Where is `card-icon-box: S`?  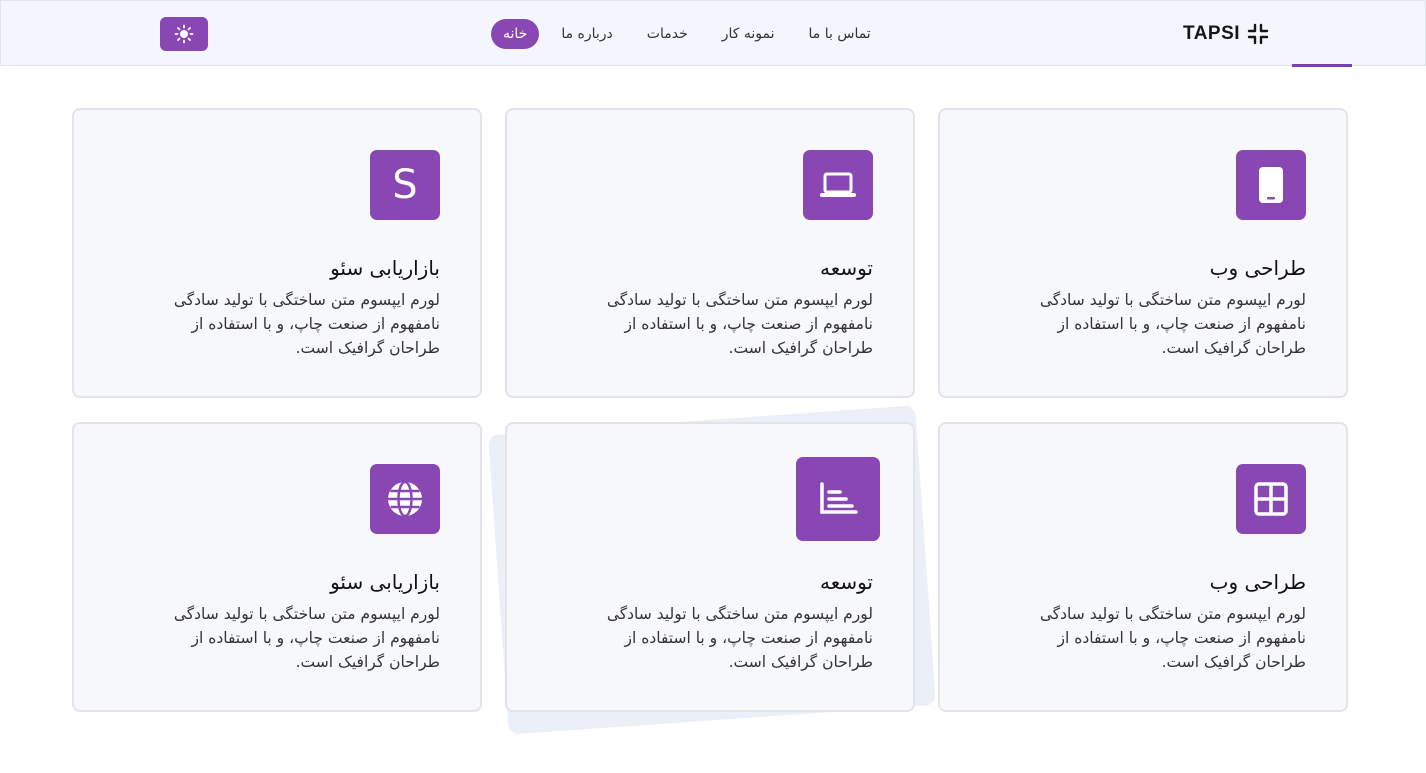 card-icon-box: S is located at coordinates (405, 185).